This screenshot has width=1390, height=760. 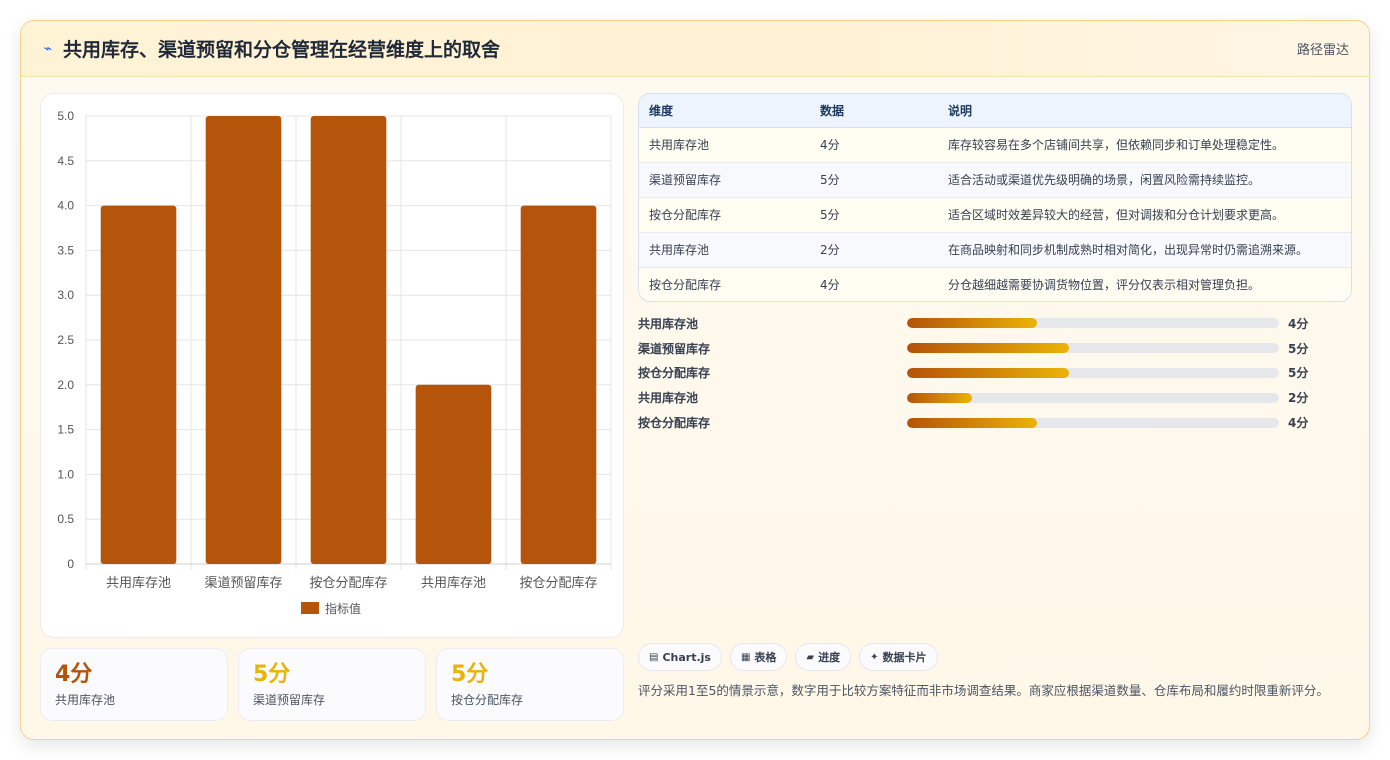 What do you see at coordinates (65, 340) in the screenshot?
I see `y-tick-label: 2.5` at bounding box center [65, 340].